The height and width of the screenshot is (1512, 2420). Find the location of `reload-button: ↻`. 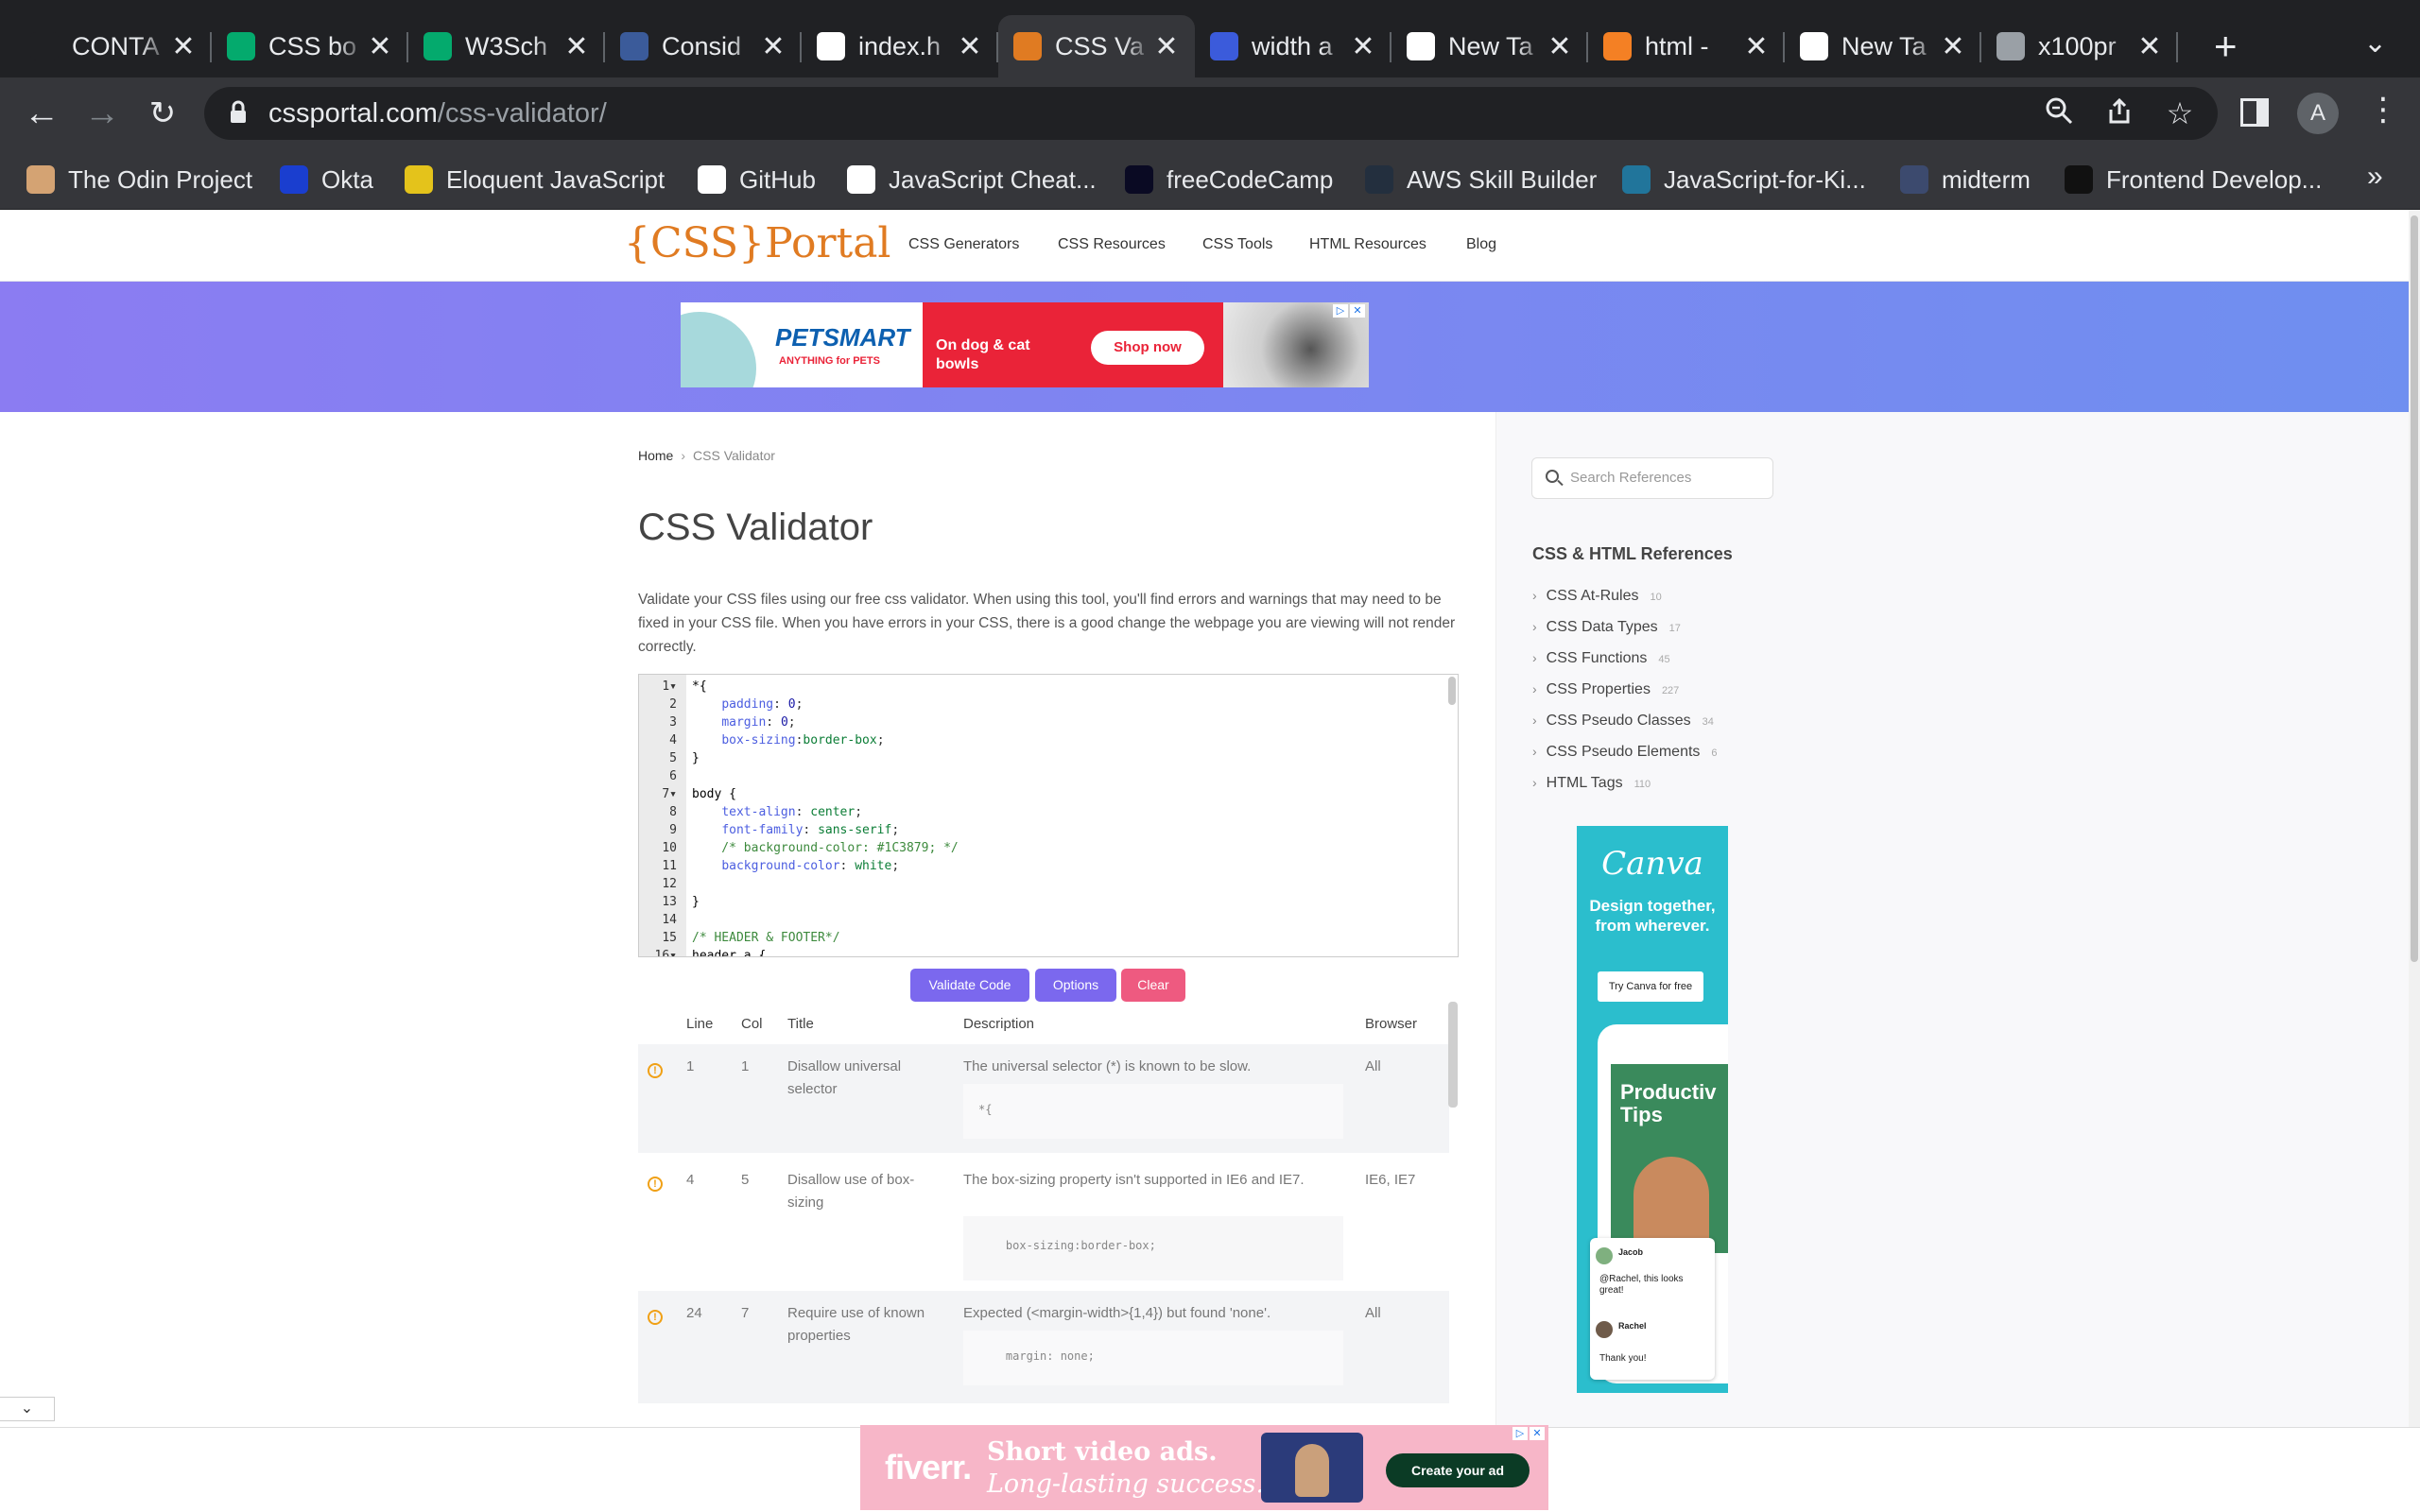

reload-button: ↻ is located at coordinates (162, 113).